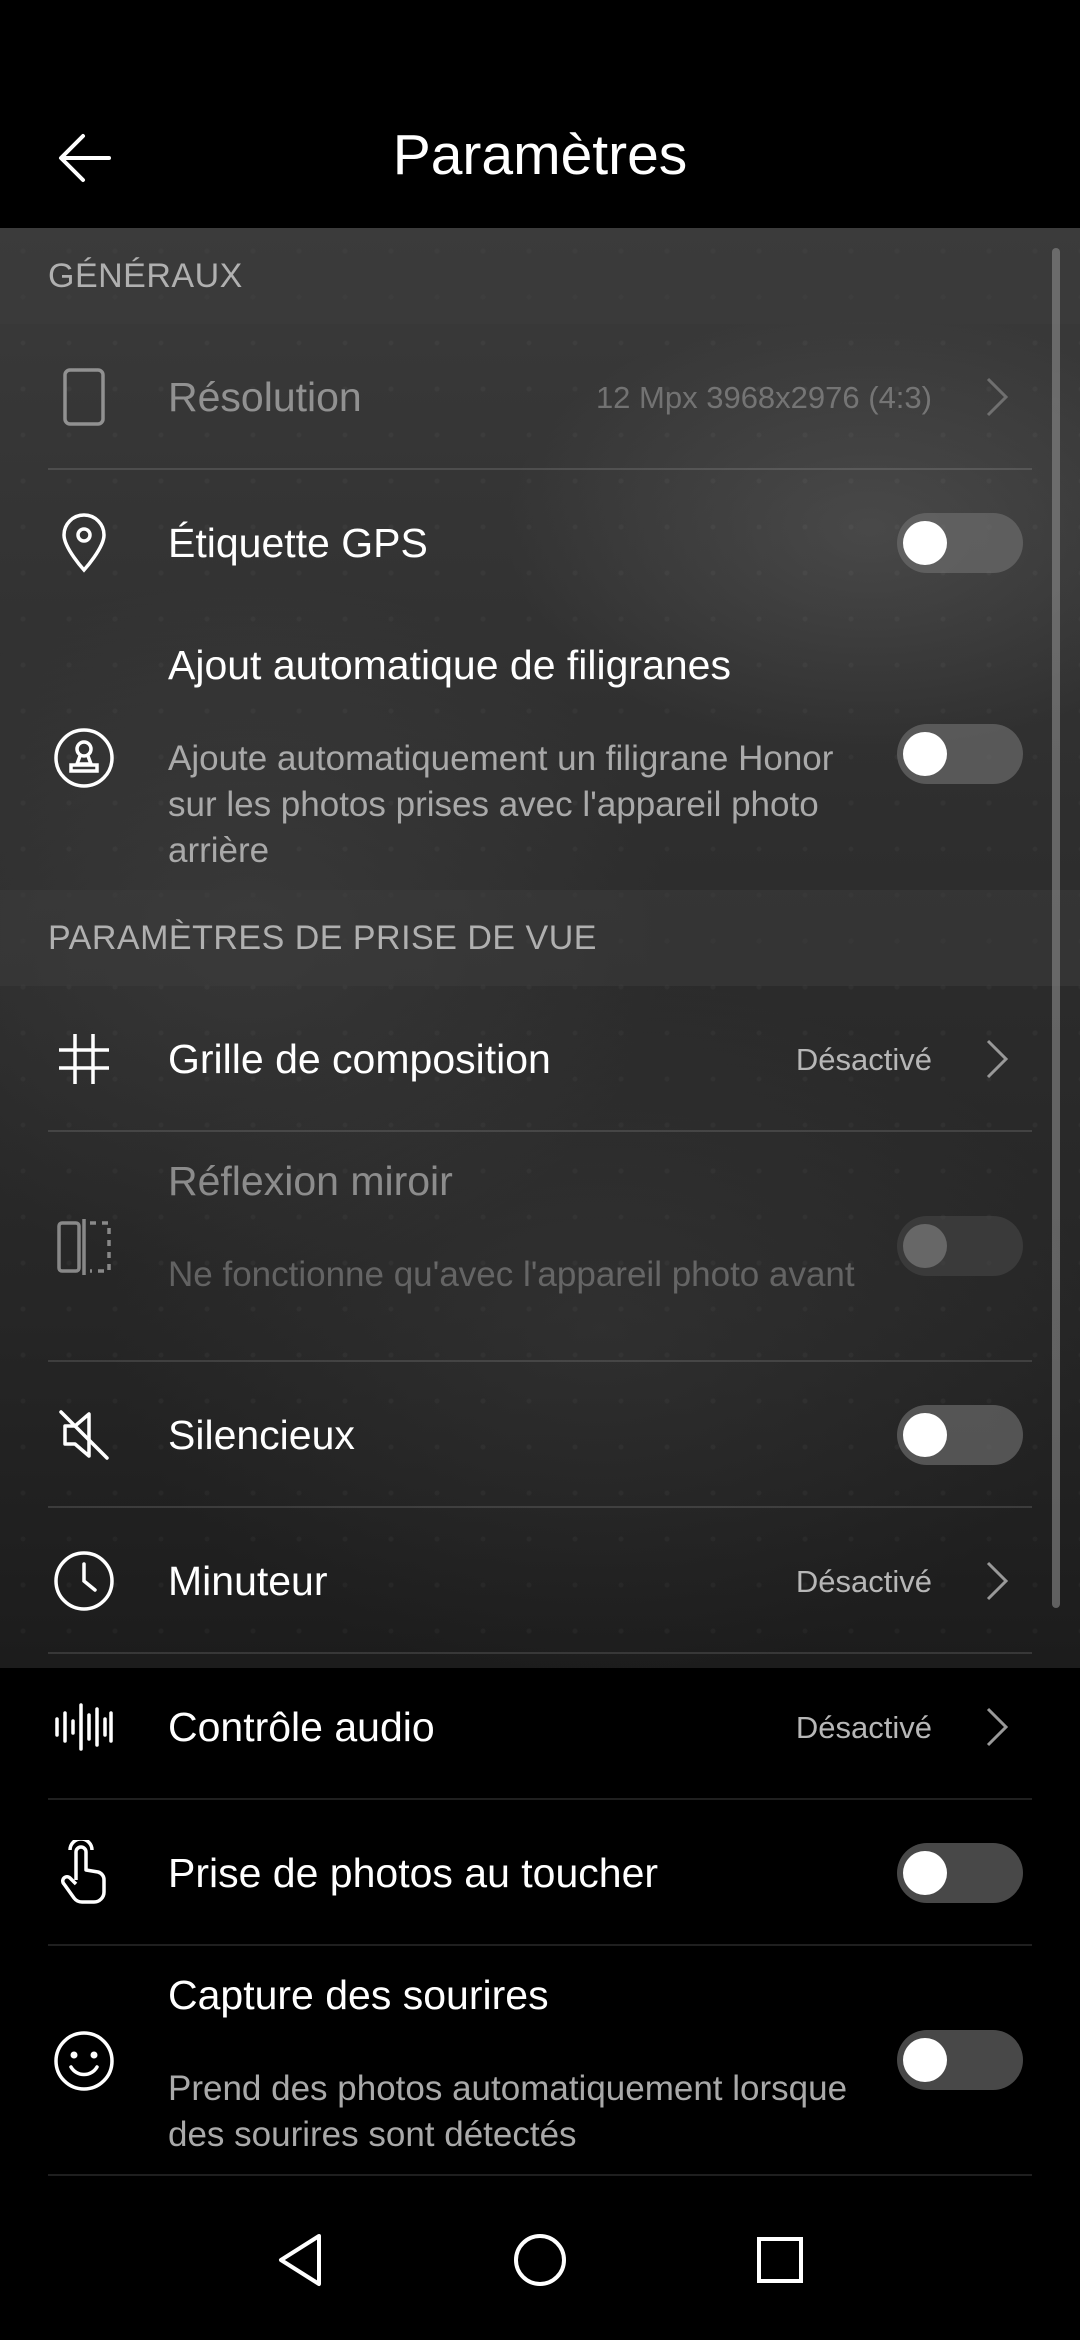  What do you see at coordinates (84, 1435) in the screenshot?
I see `speaker-mute-icon` at bounding box center [84, 1435].